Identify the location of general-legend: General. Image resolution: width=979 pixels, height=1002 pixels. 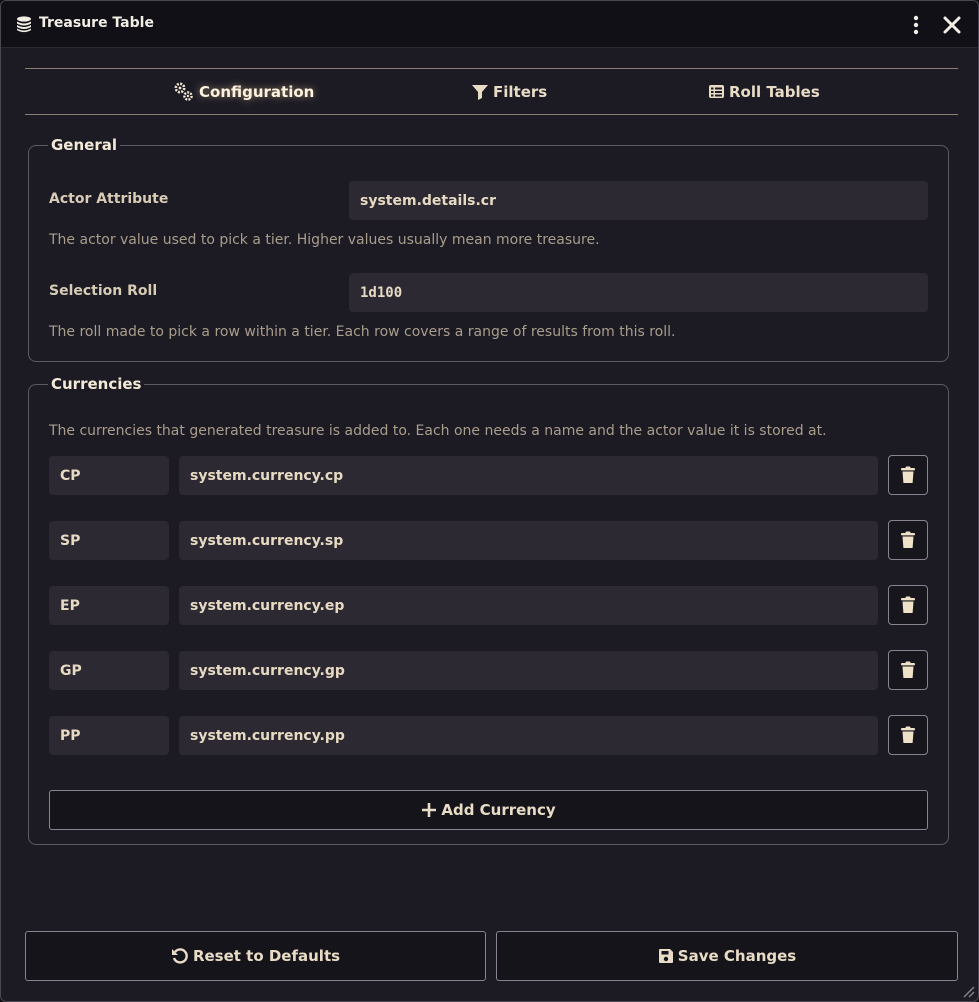
(84, 145).